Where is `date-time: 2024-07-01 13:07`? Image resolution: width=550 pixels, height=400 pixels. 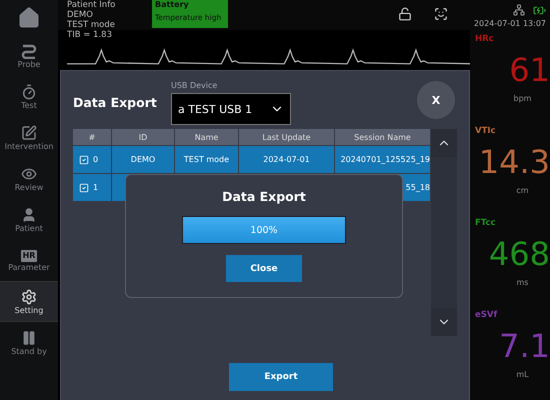
date-time: 2024-07-01 13:07 is located at coordinates (510, 23).